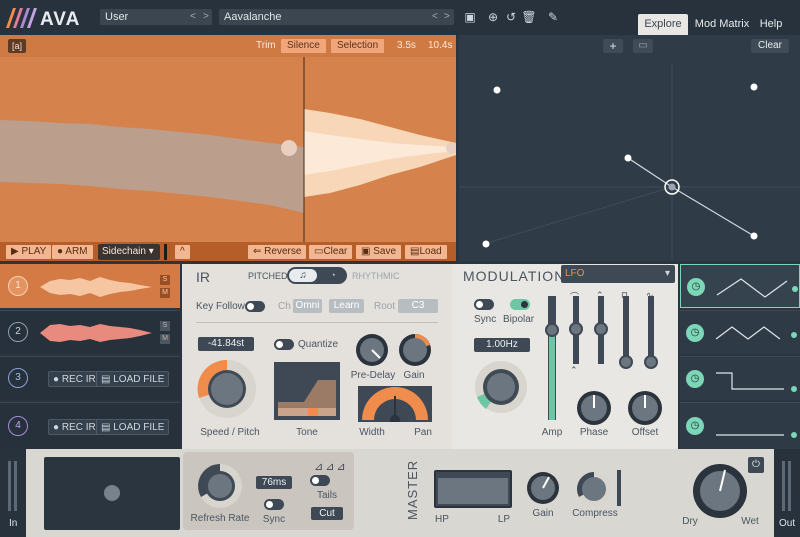 This screenshot has height=537, width=800. Describe the element at coordinates (307, 391) in the screenshot. I see `tone-control` at that location.